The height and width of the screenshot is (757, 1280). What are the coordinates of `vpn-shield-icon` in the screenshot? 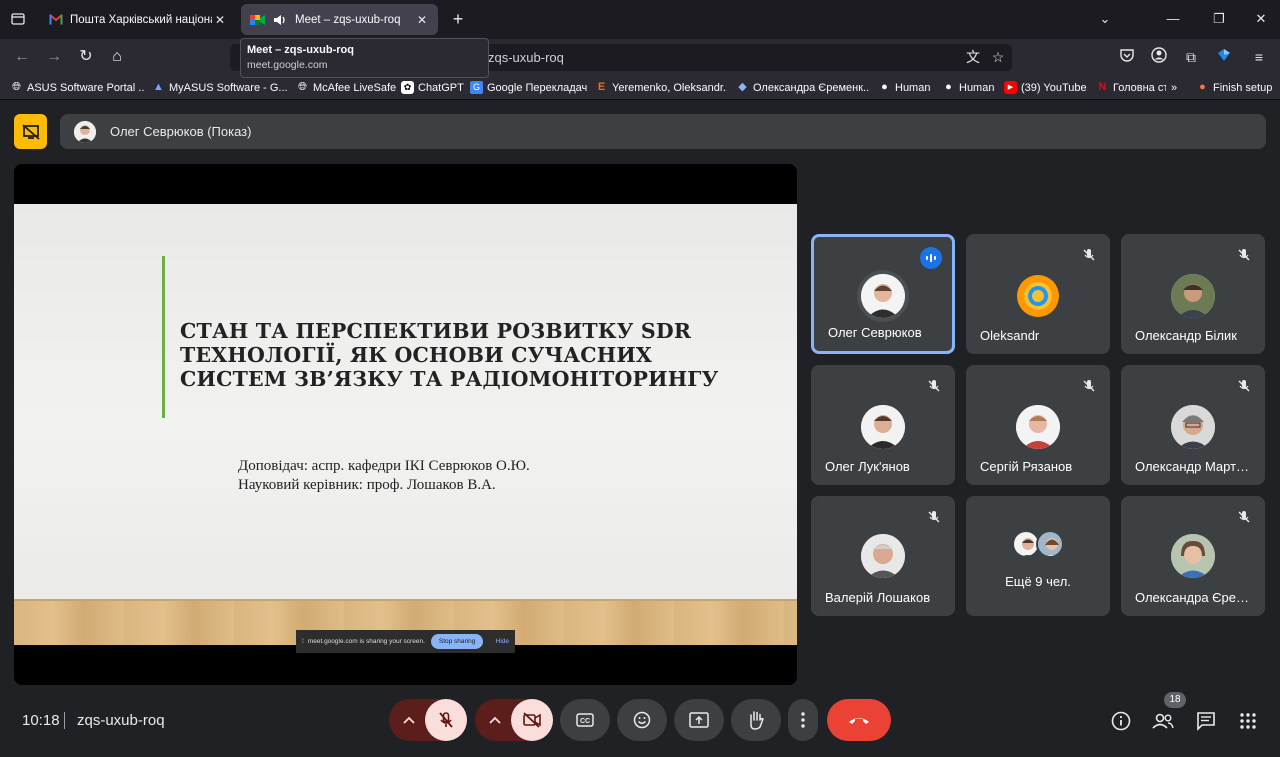 It's located at (1224, 57).